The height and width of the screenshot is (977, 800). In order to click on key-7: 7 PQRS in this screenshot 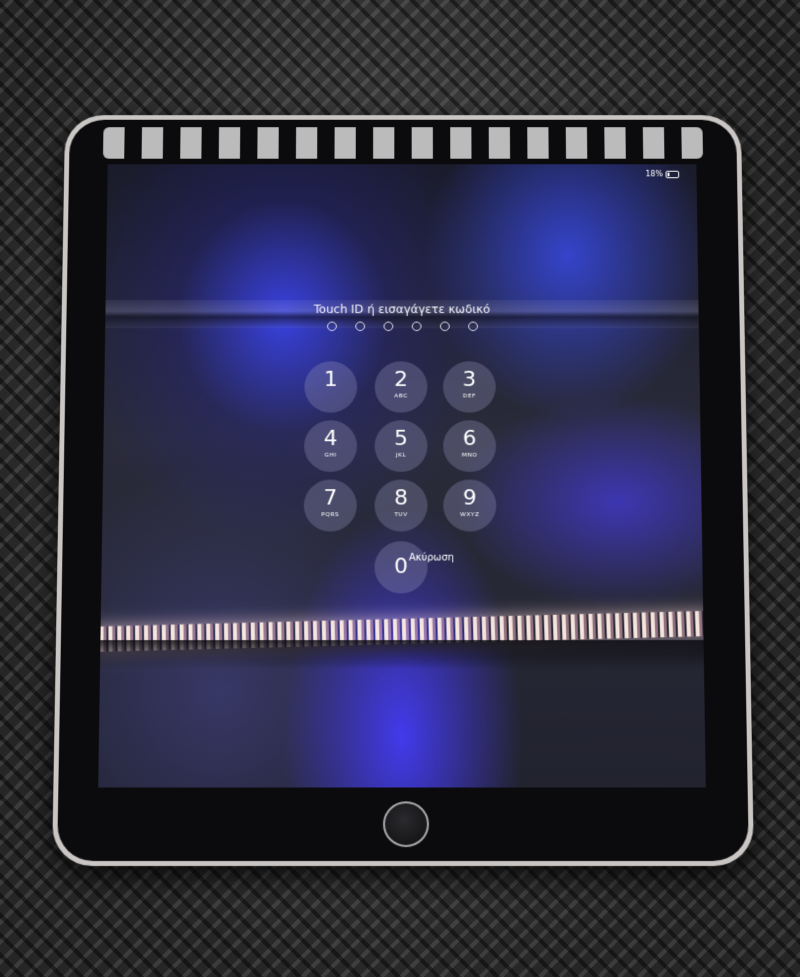, I will do `click(330, 505)`.